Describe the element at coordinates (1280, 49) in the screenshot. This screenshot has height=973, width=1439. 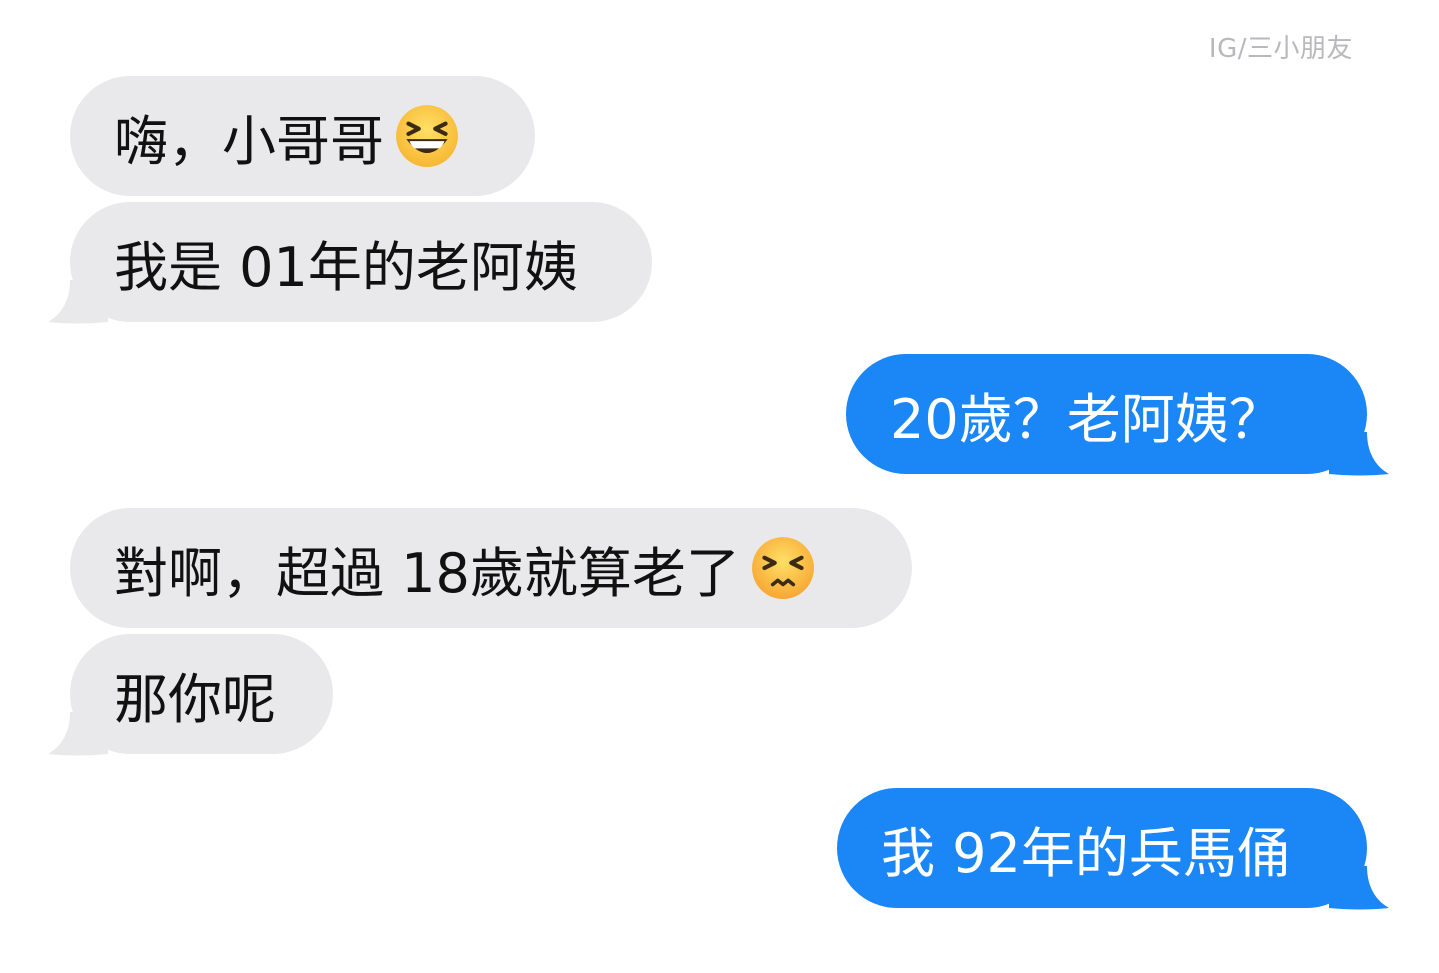
I see `watermark: IG/三小朋友` at that location.